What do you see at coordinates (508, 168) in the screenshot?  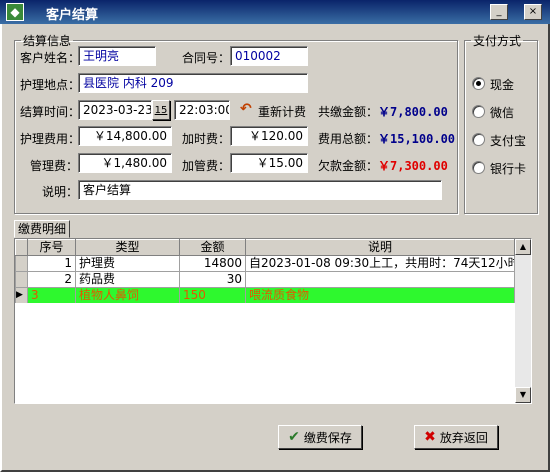 I see `radio-bankcard-label: 银行卡` at bounding box center [508, 168].